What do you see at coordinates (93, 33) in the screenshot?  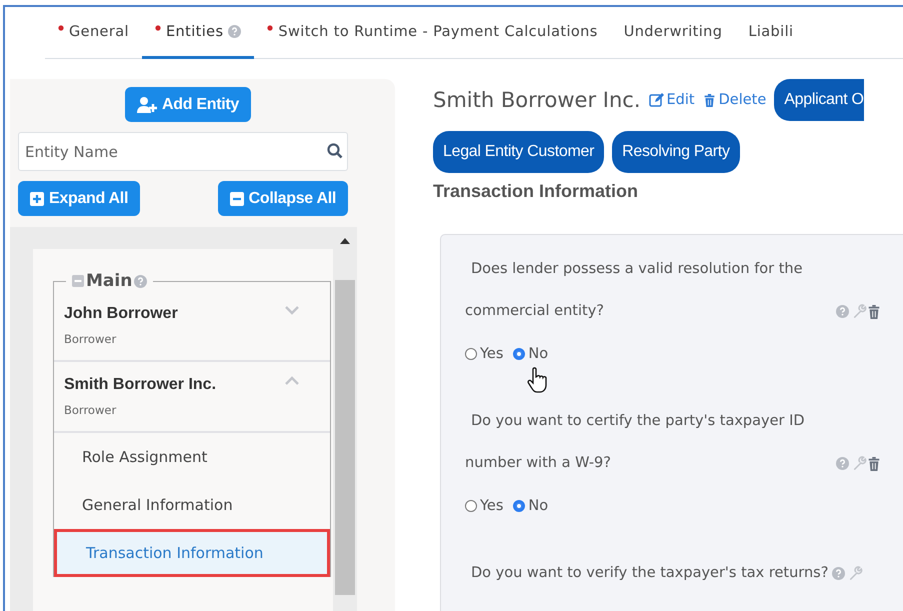 I see `tab: General` at bounding box center [93, 33].